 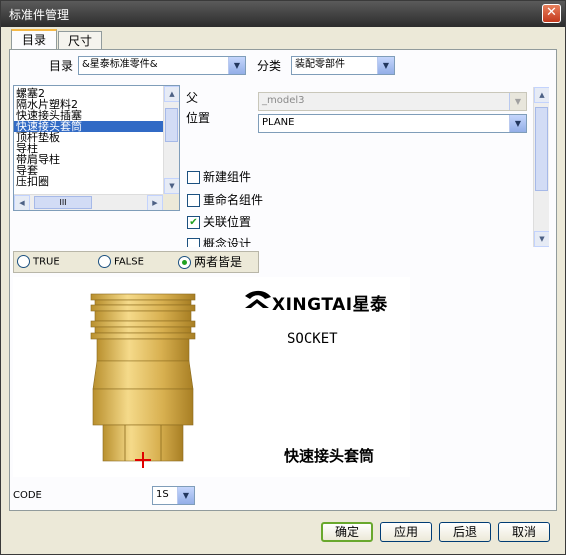 I want to click on radio-both: 两者皆是, so click(x=210, y=262).